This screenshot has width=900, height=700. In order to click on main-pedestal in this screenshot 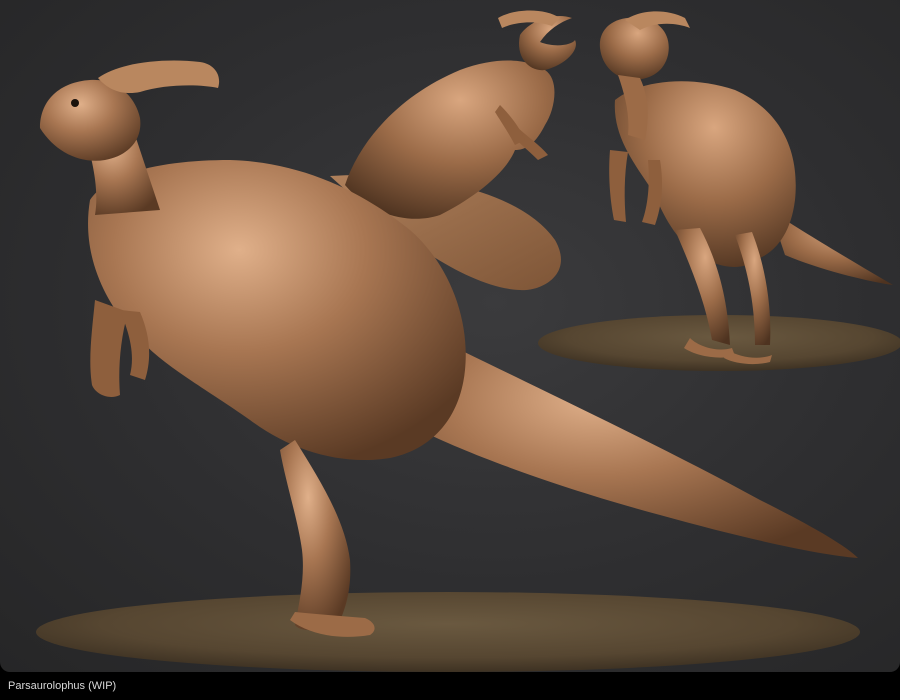, I will do `click(448, 632)`.